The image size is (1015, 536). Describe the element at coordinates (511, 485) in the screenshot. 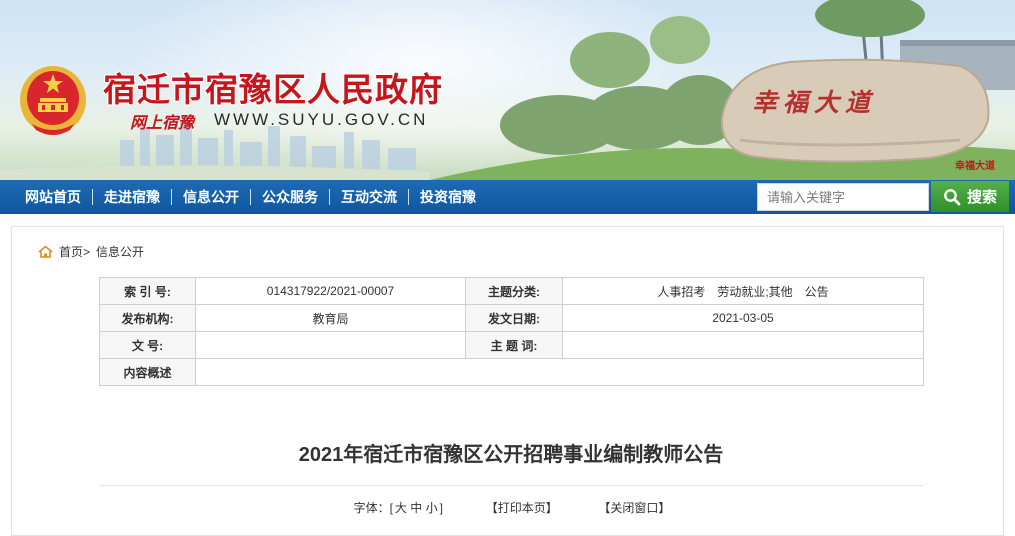

I see `title-divider` at that location.